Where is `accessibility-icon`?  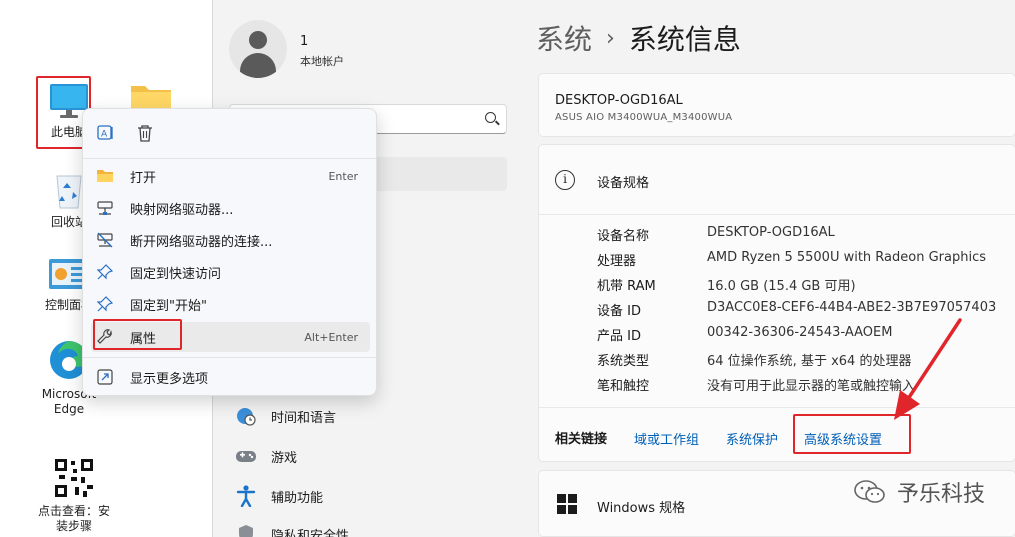
accessibility-icon is located at coordinates (246, 496).